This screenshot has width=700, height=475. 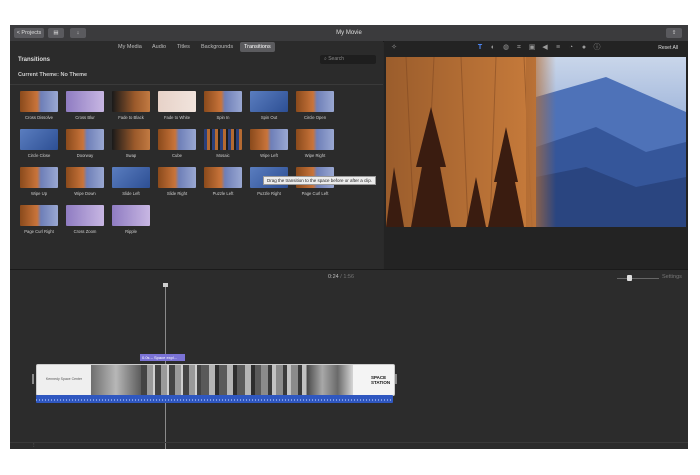 I want to click on color-correction-icon: ◍, so click(x=506, y=48).